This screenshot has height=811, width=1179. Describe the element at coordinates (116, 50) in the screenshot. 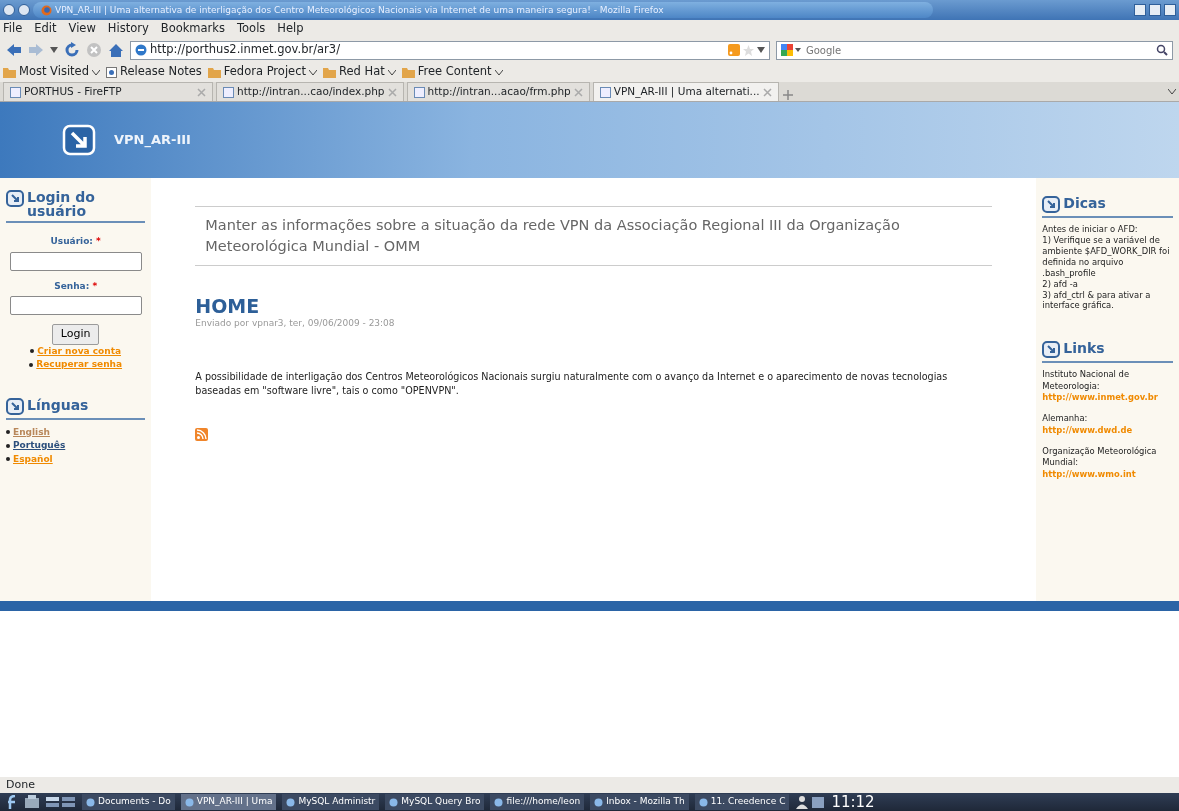

I see `home-icon` at that location.